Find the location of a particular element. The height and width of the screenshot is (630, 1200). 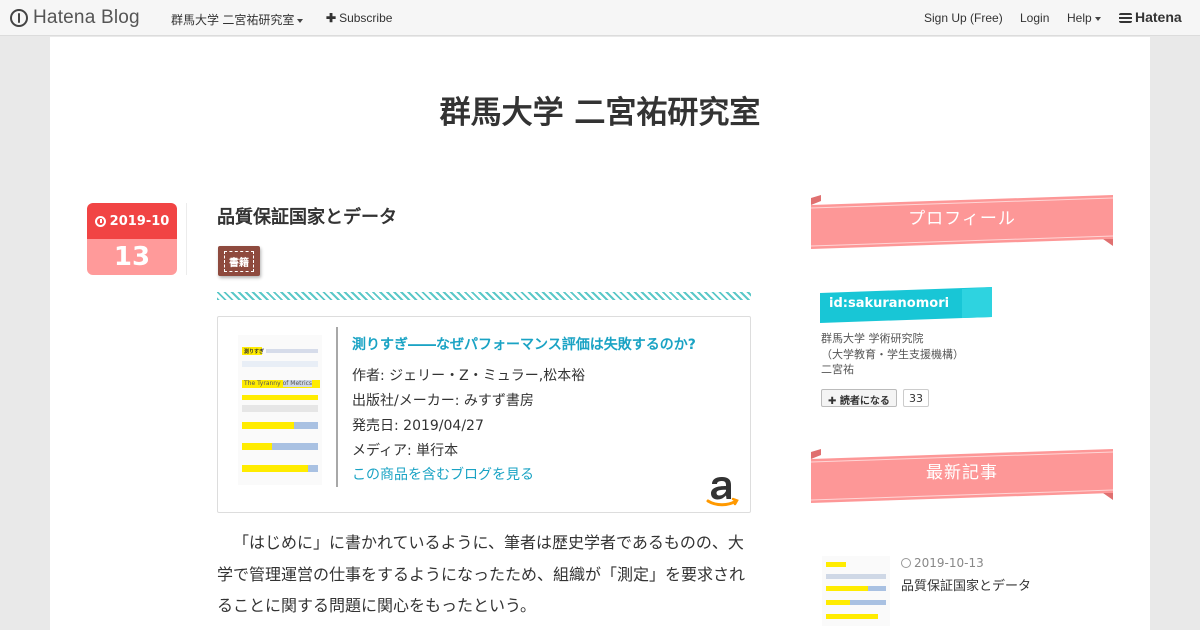

amazon-icon is located at coordinates (722, 489).